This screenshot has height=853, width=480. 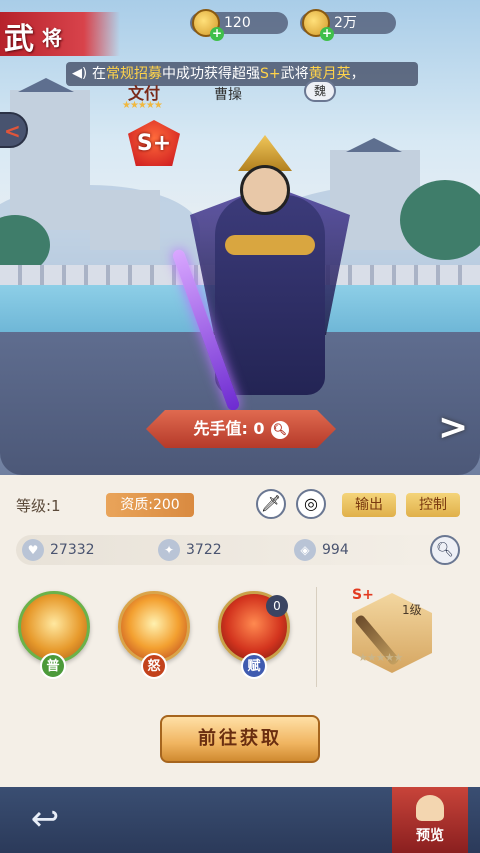 What do you see at coordinates (277, 606) in the screenshot?
I see `talent-count-badge: 0` at bounding box center [277, 606].